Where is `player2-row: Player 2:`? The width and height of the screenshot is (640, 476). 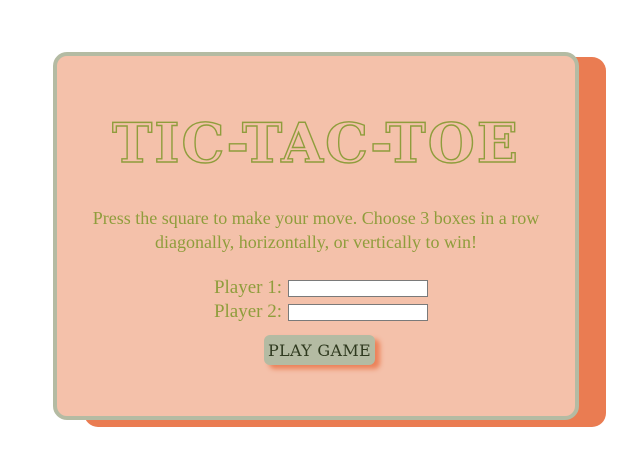
player2-row: Player 2: is located at coordinates (321, 312).